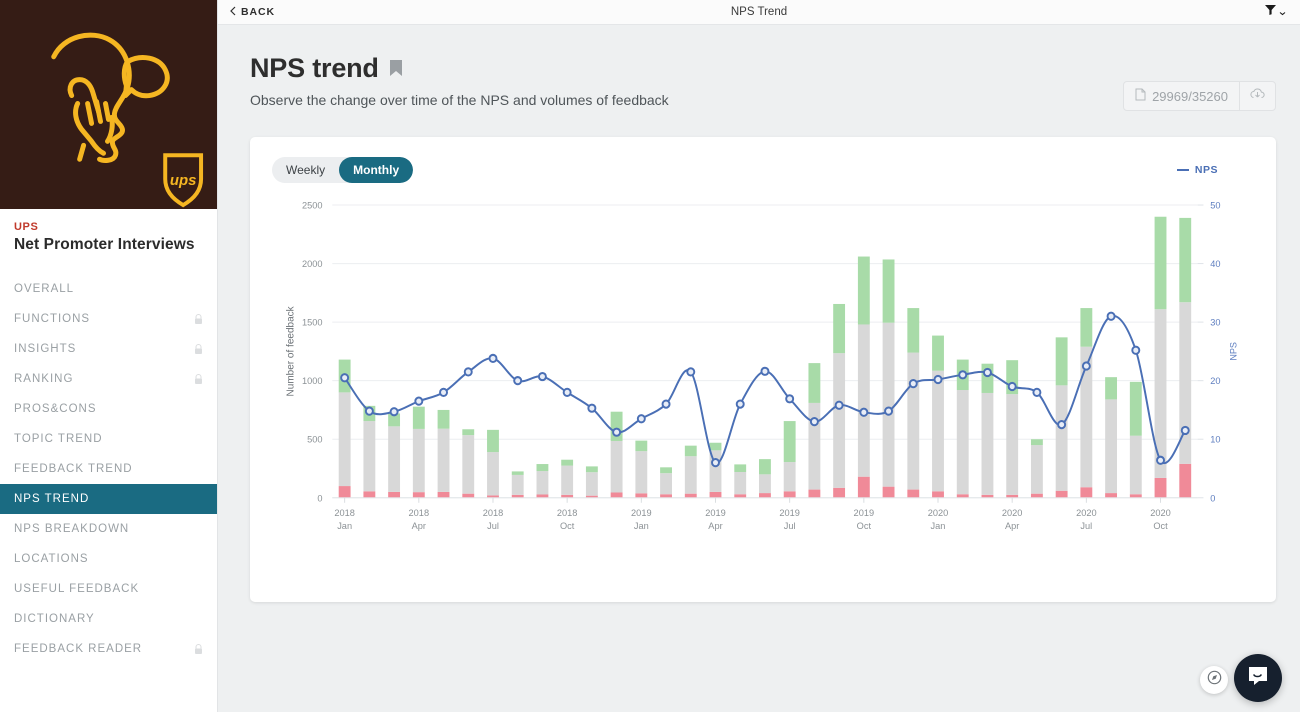 The width and height of the screenshot is (1300, 712). Describe the element at coordinates (54, 619) in the screenshot. I see `sidebar-item-label: DICTIONARY` at that location.